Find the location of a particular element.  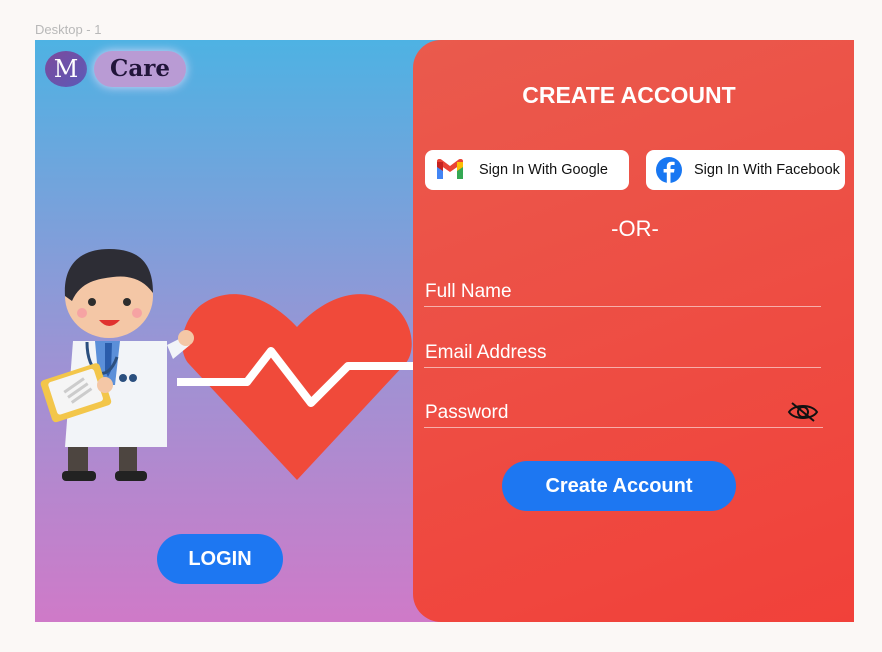

doctor-illustration is located at coordinates (117, 365).